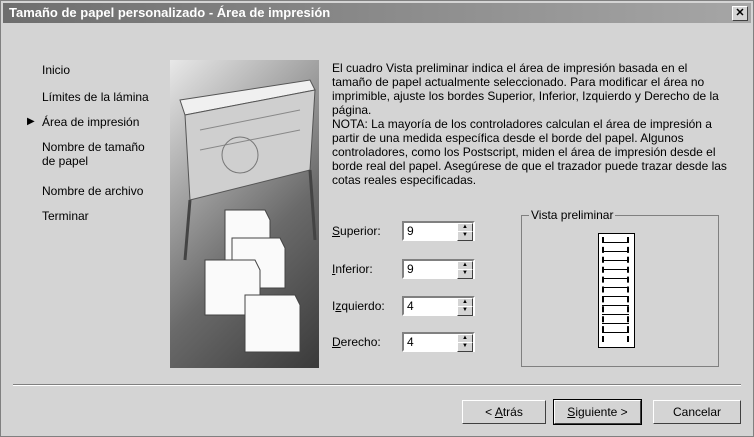  What do you see at coordinates (65, 161) in the screenshot?
I see `step-nombre-tamano-line2: de papel` at bounding box center [65, 161].